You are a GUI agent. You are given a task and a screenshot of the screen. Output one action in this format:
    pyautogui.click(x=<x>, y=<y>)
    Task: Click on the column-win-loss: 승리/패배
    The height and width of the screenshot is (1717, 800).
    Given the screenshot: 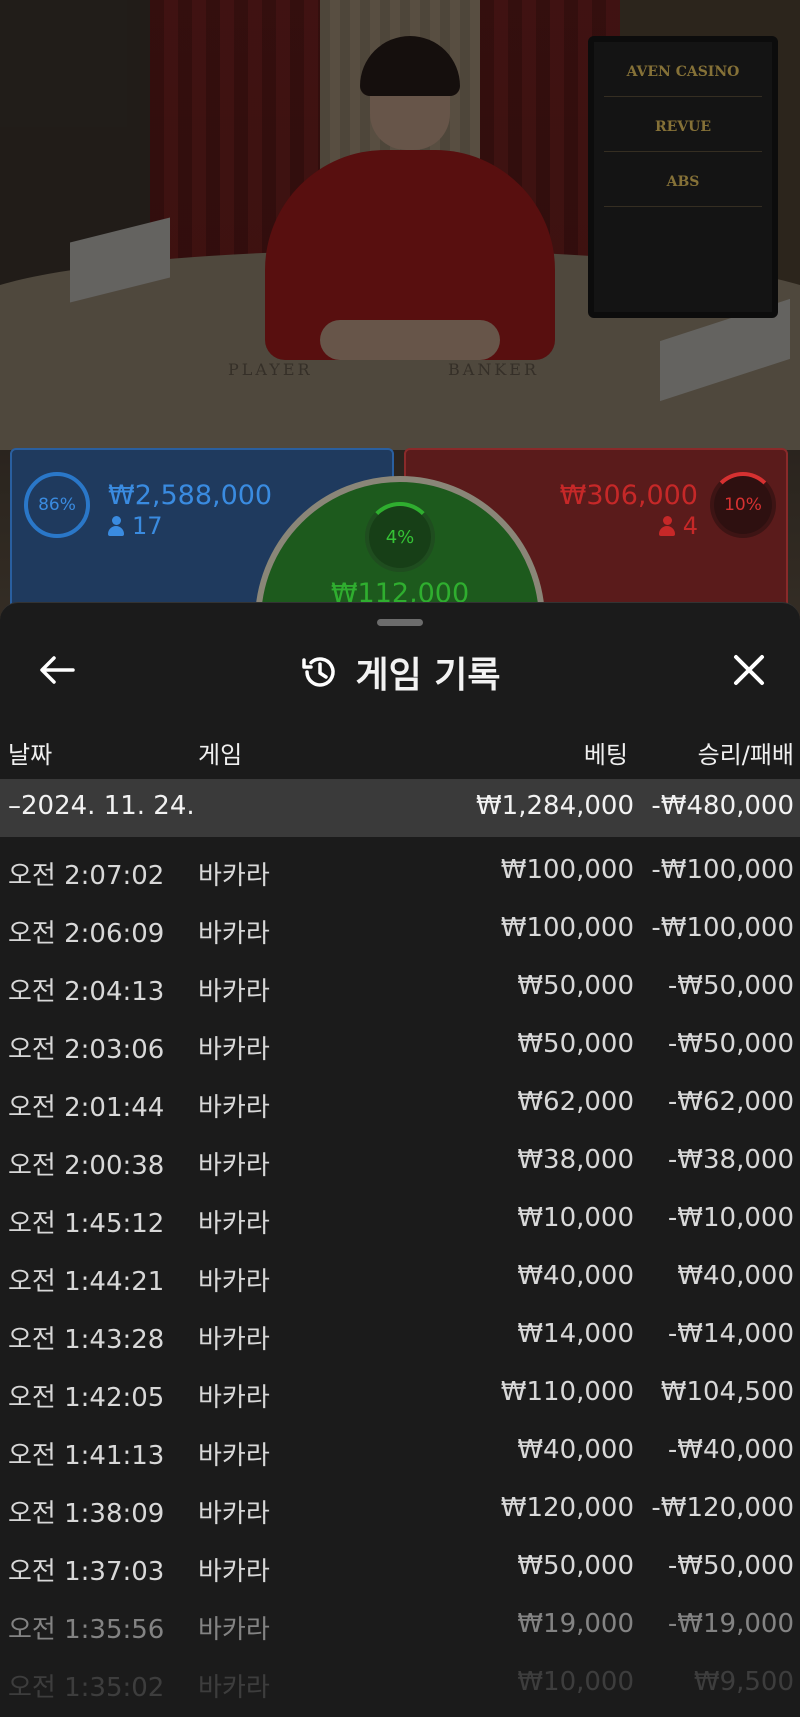 What is the action you would take?
    pyautogui.click(x=745, y=755)
    